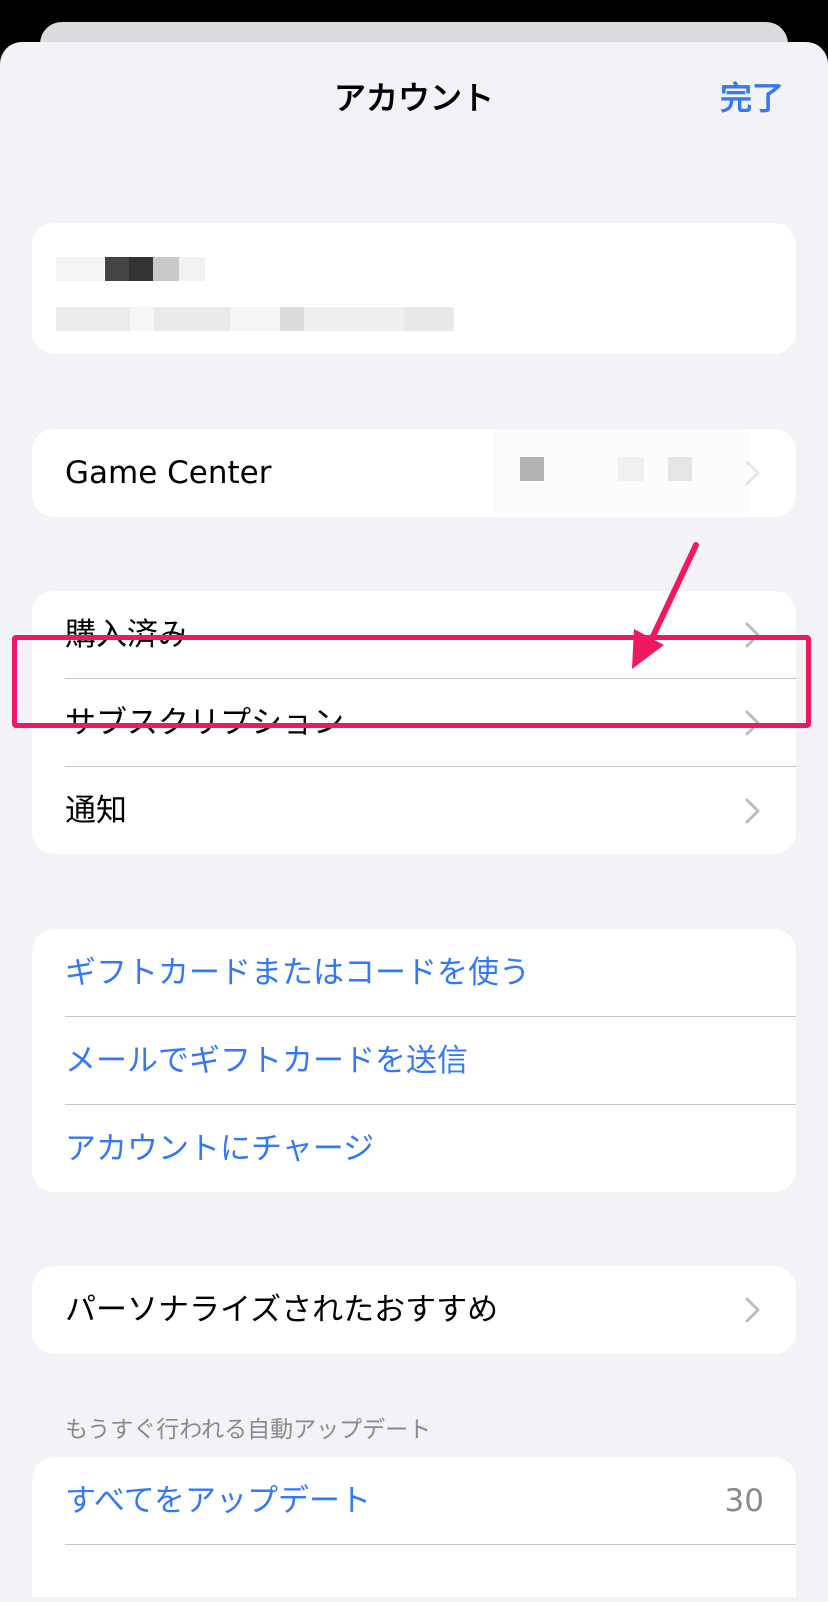 The width and height of the screenshot is (828, 1602). Describe the element at coordinates (297, 973) in the screenshot. I see `redeem-gift-card-label: ギフトカードまたはコードを使う` at that location.